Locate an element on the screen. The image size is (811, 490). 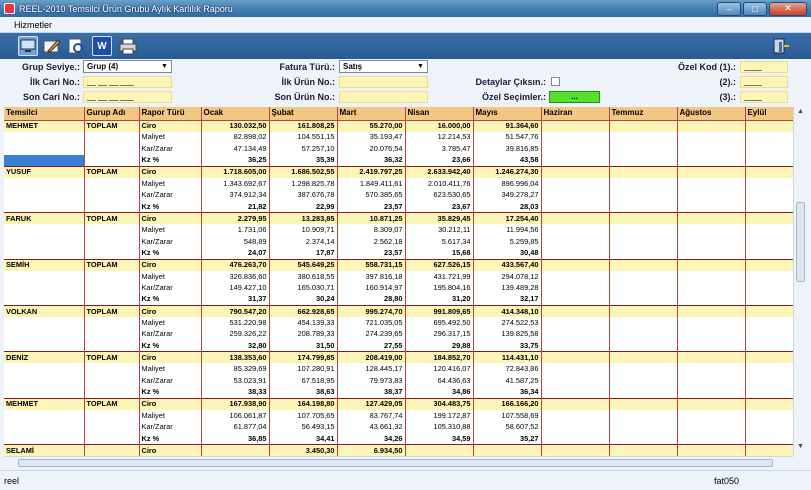
table-cell: 27,55 is located at coordinates (371, 346).